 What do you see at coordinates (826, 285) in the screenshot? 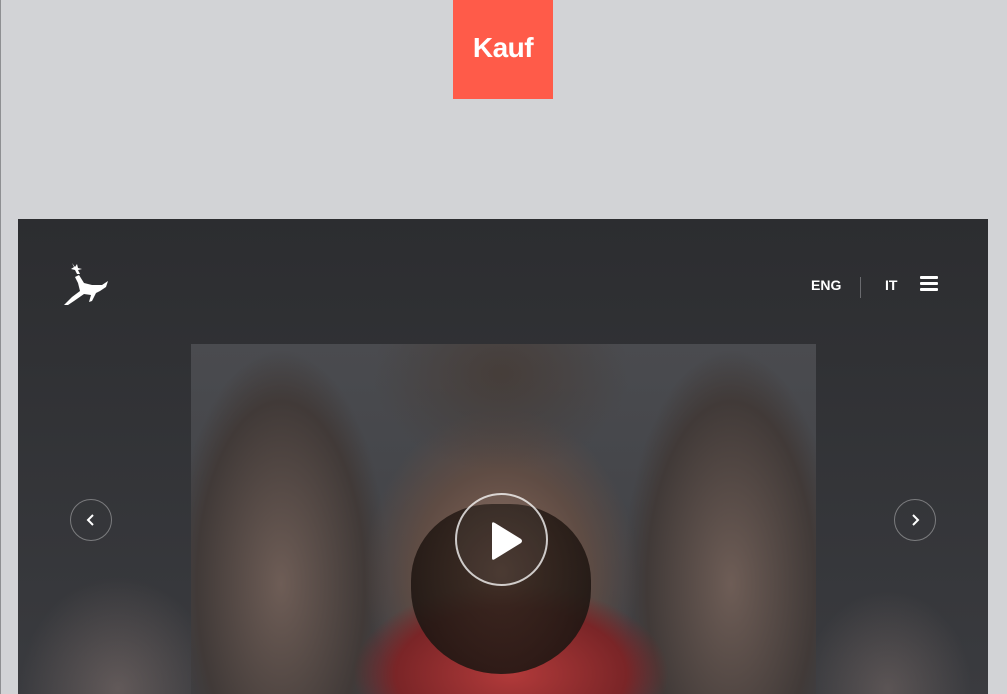
I see `language-option-eng: ENG` at bounding box center [826, 285].